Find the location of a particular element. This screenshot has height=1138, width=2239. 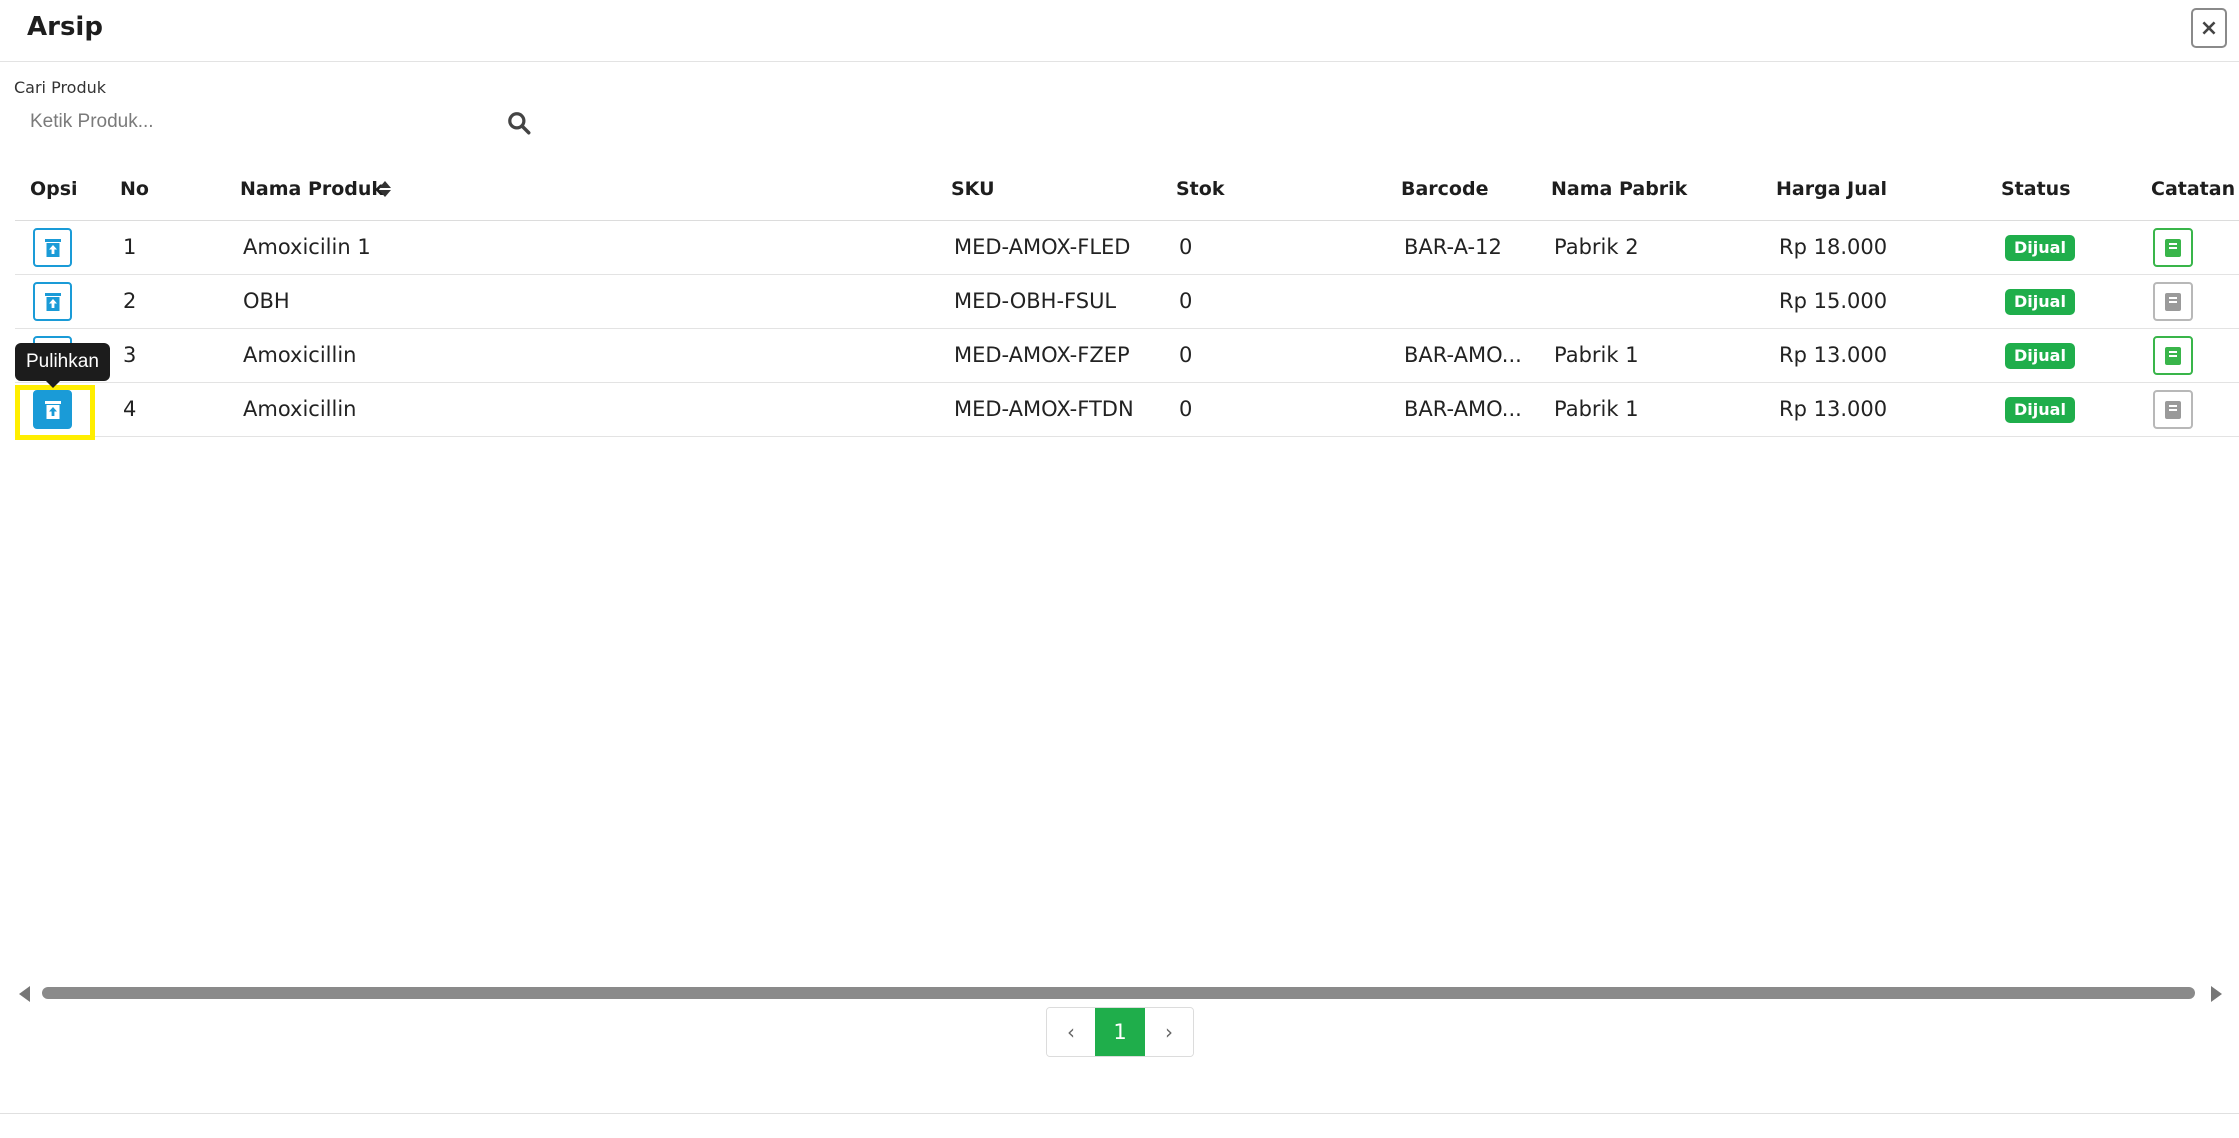

tooltip-arrow is located at coordinates (53, 384).